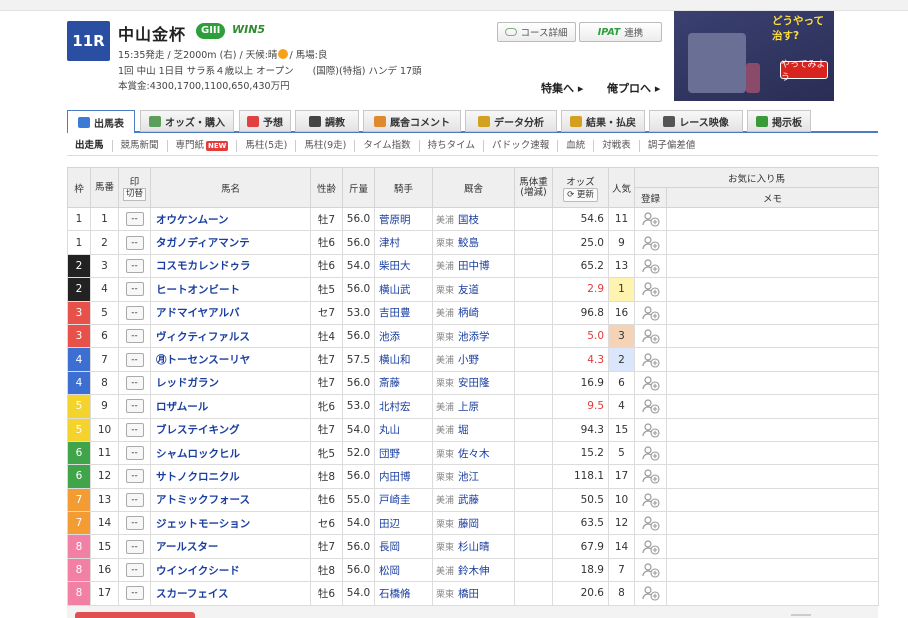 The width and height of the screenshot is (908, 618). Describe the element at coordinates (474, 383) in the screenshot. I see `trainer-link: 安田隆` at that location.